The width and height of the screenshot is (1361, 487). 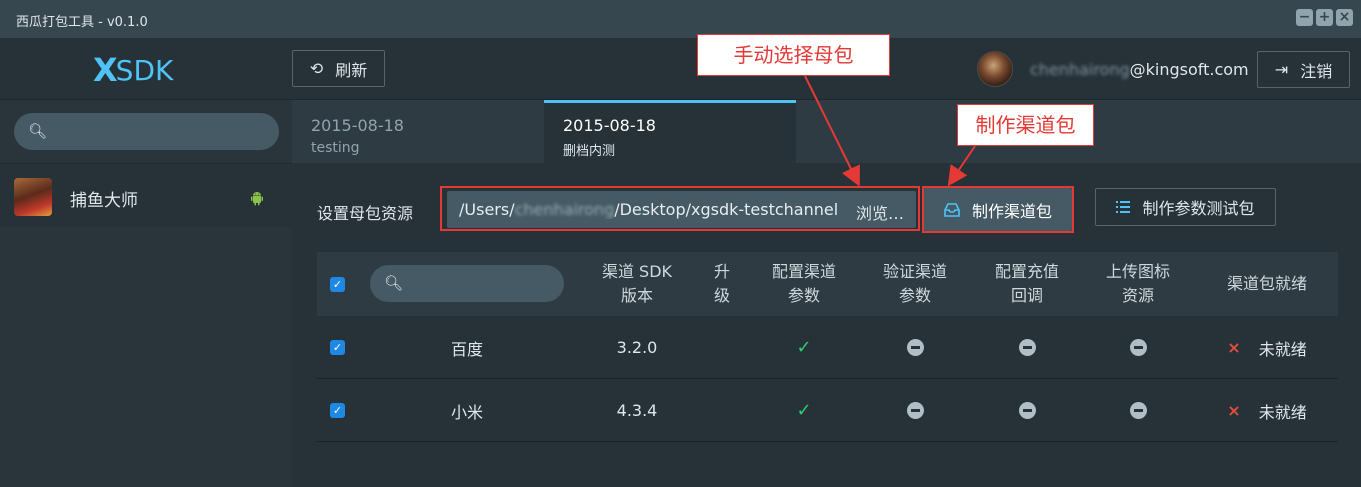 What do you see at coordinates (803, 283) in the screenshot?
I see `col-config-params: 配置渠道 参数` at bounding box center [803, 283].